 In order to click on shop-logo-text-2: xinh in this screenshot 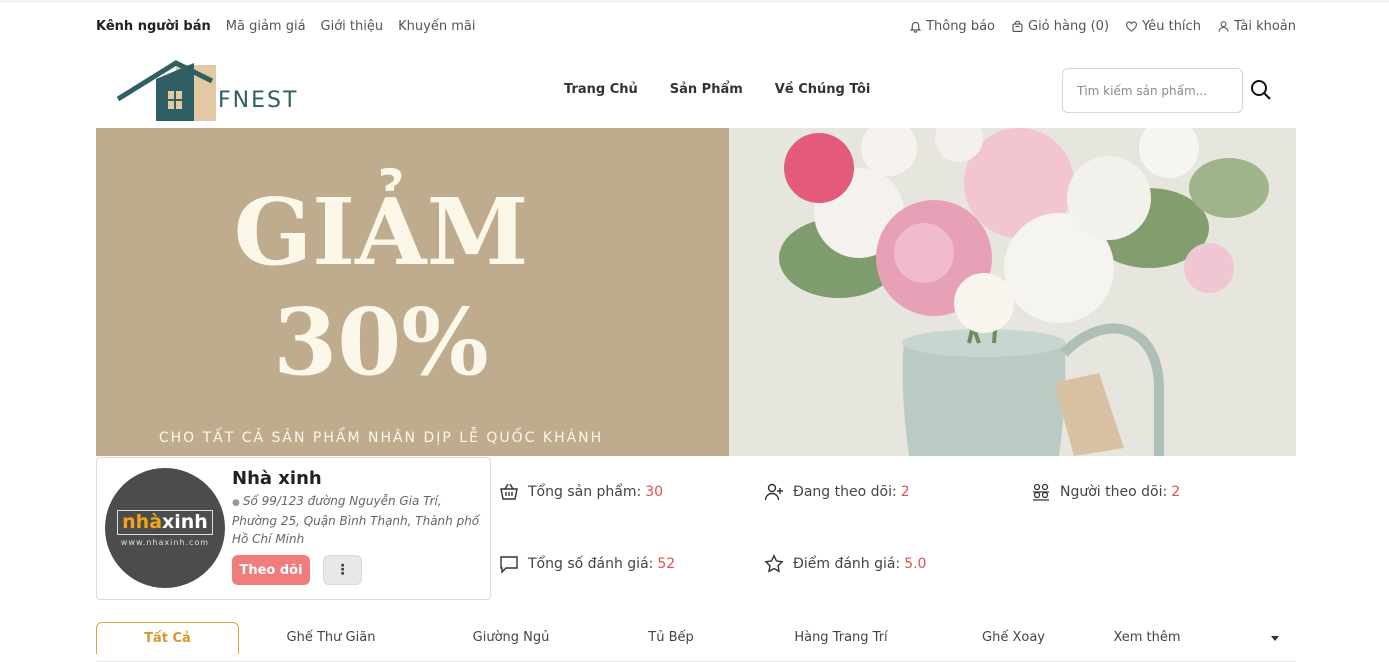, I will do `click(185, 521)`.